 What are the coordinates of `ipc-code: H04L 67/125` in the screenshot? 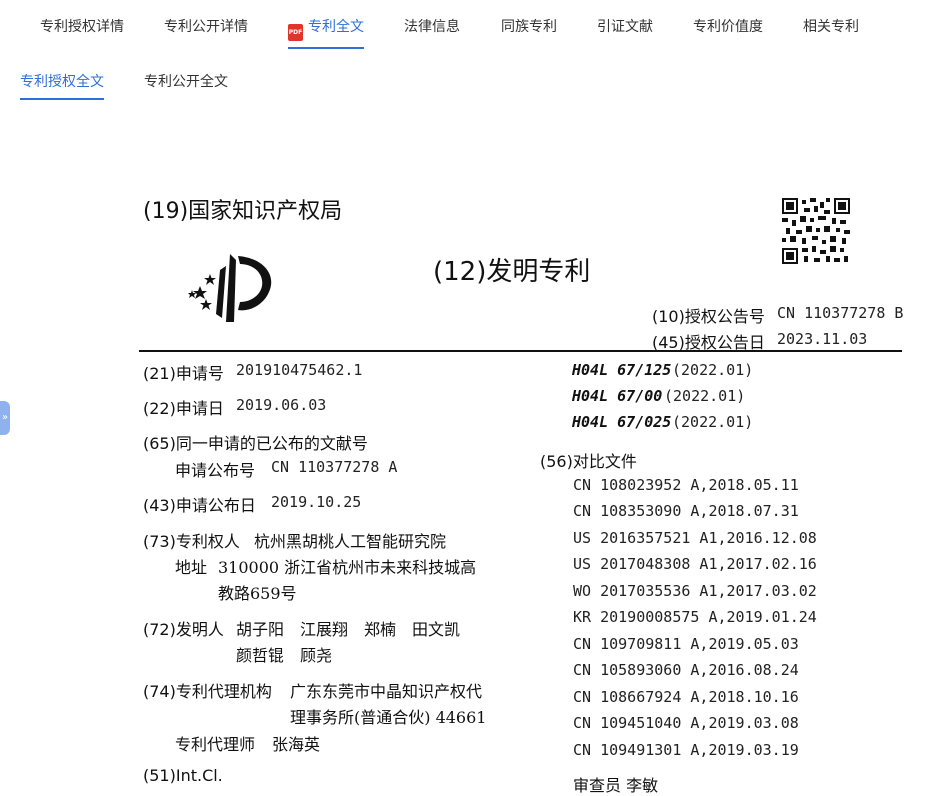 It's located at (621, 370).